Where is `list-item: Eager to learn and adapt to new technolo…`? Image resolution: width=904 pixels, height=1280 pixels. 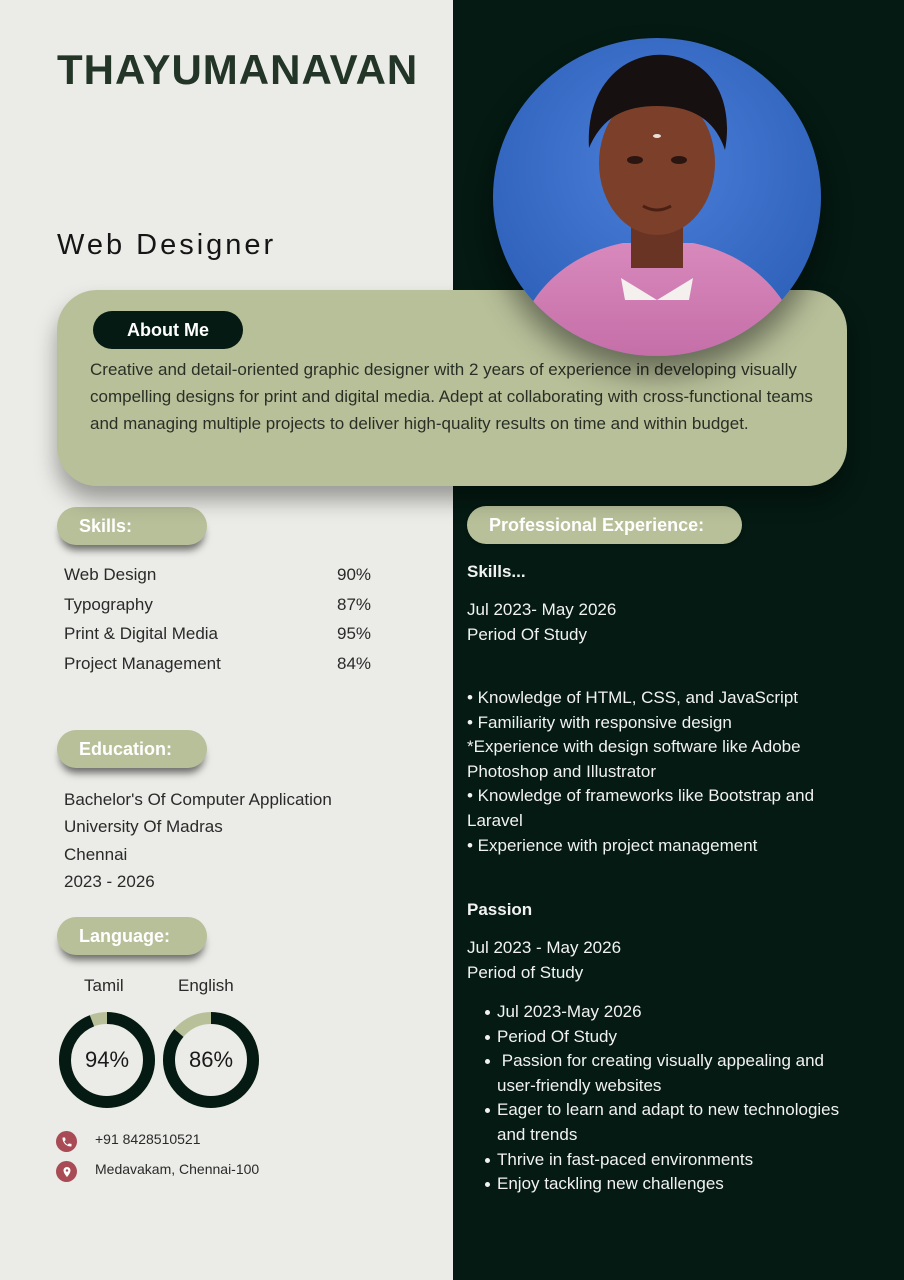
list-item: Eager to learn and adapt to new technolo… is located at coordinates (671, 1122).